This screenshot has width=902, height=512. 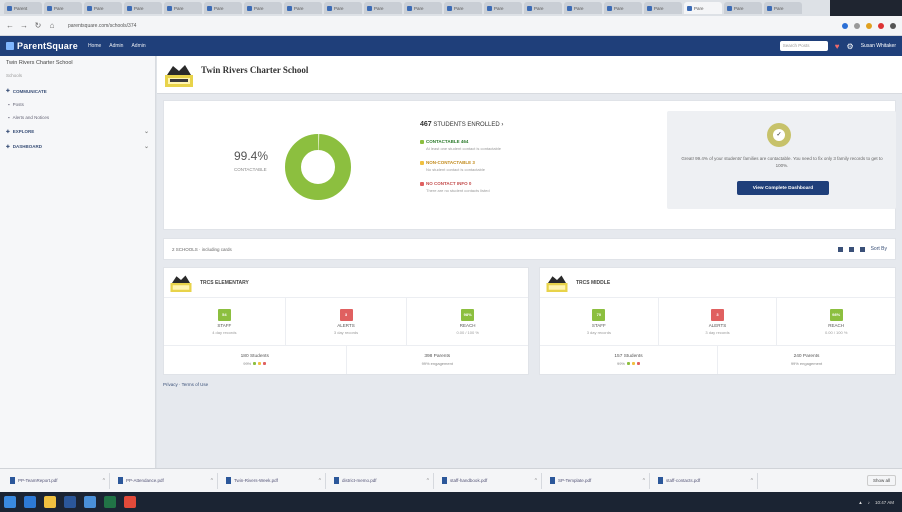 I want to click on sidebar-item-posts: ▪ Posts, so click(x=78, y=104).